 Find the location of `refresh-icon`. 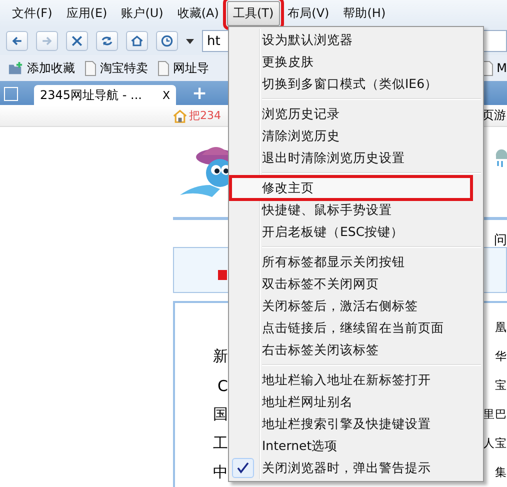

refresh-icon is located at coordinates (107, 41).